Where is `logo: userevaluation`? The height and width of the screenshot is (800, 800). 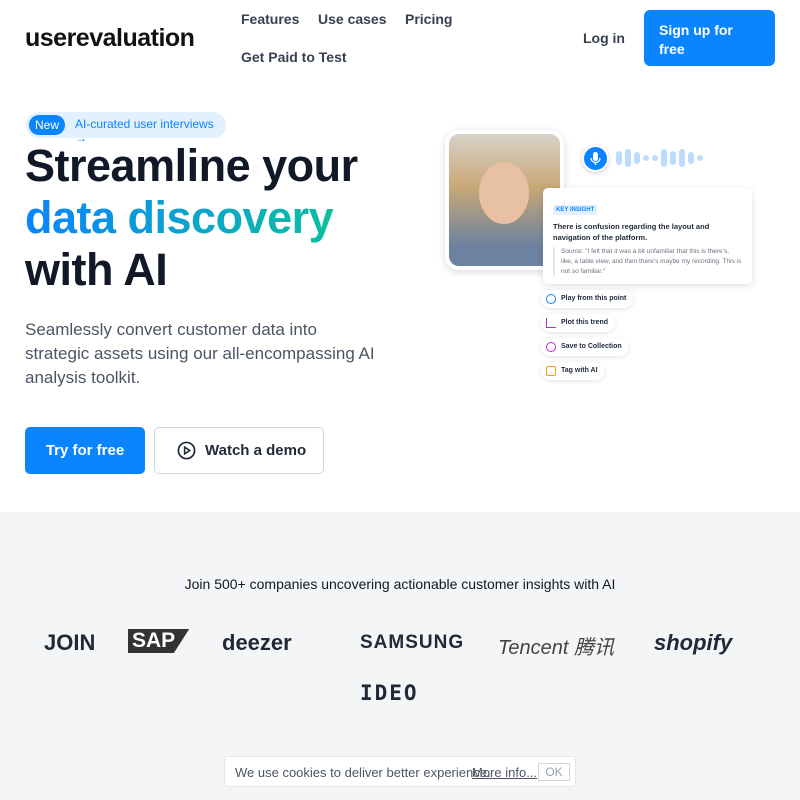
logo: userevaluation is located at coordinates (110, 38).